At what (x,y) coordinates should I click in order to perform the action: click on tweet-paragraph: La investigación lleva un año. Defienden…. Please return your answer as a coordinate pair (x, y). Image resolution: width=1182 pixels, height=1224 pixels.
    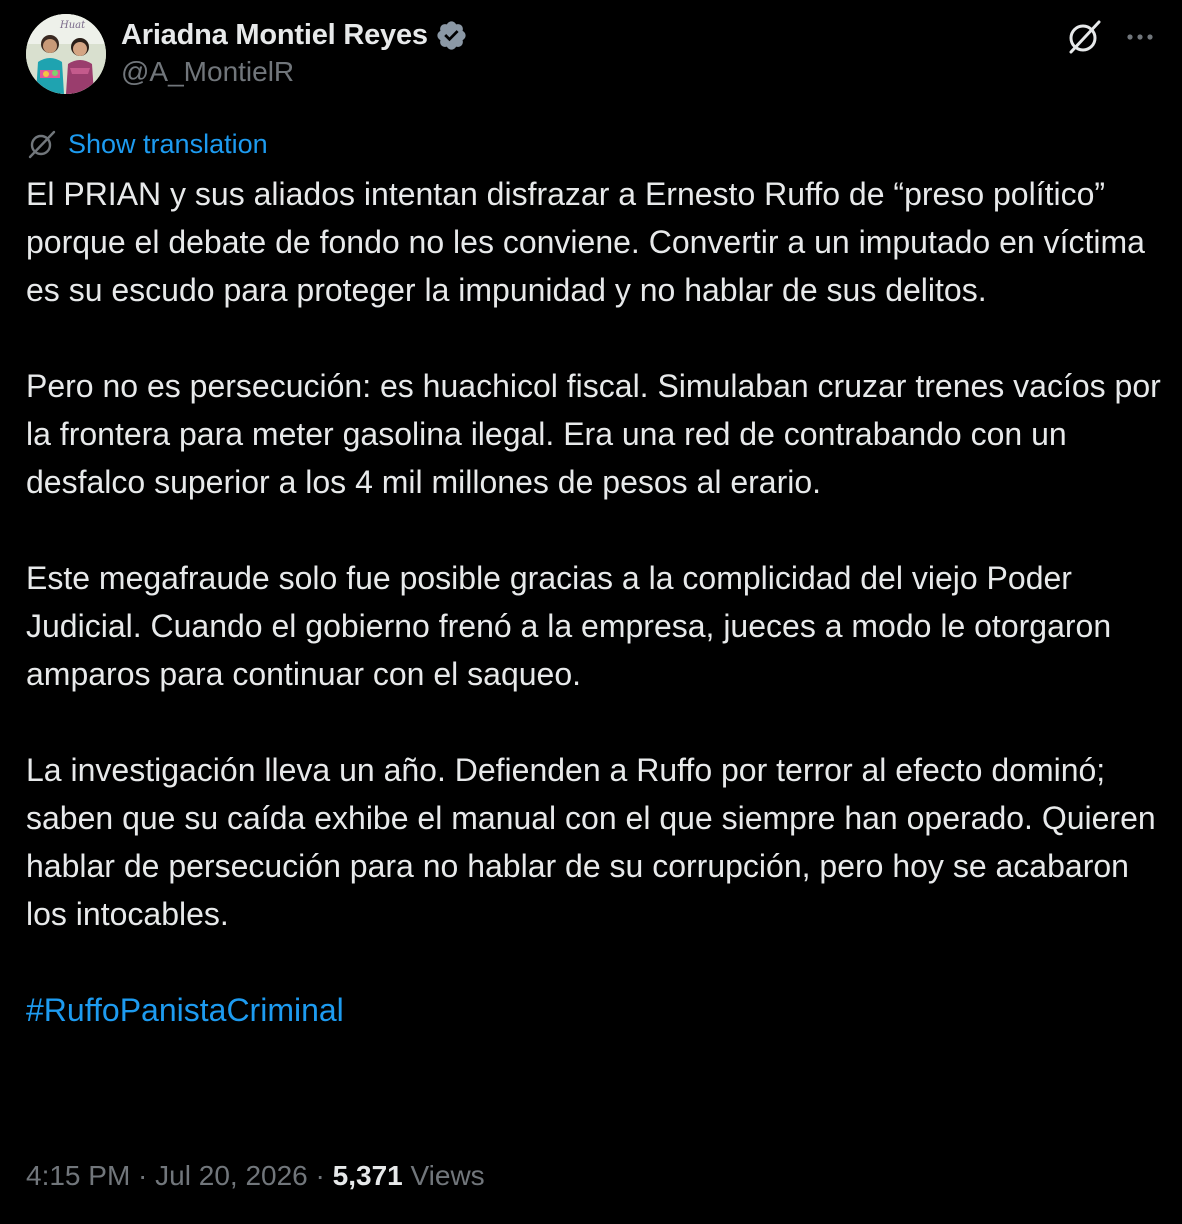
    Looking at the image, I should click on (591, 842).